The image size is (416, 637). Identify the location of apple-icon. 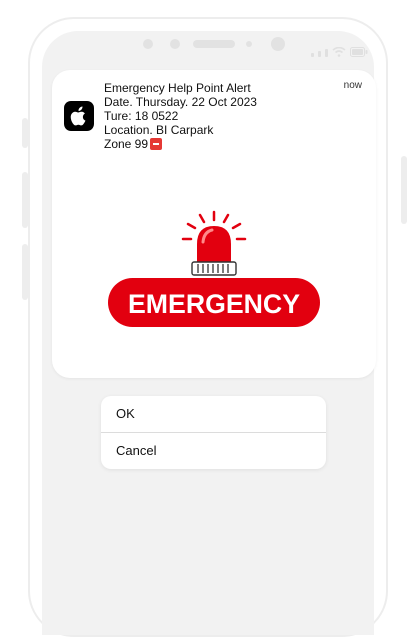
(79, 116).